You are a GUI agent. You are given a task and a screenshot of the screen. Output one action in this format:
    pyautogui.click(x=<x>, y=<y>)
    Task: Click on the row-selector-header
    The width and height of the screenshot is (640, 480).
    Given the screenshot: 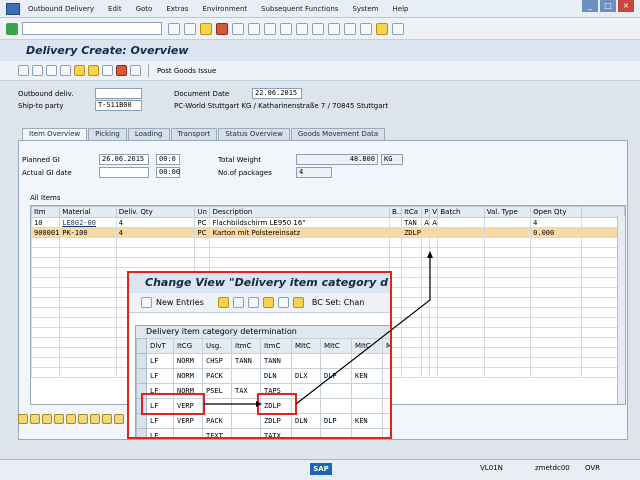 What is the action you would take?
    pyautogui.click(x=141, y=346)
    